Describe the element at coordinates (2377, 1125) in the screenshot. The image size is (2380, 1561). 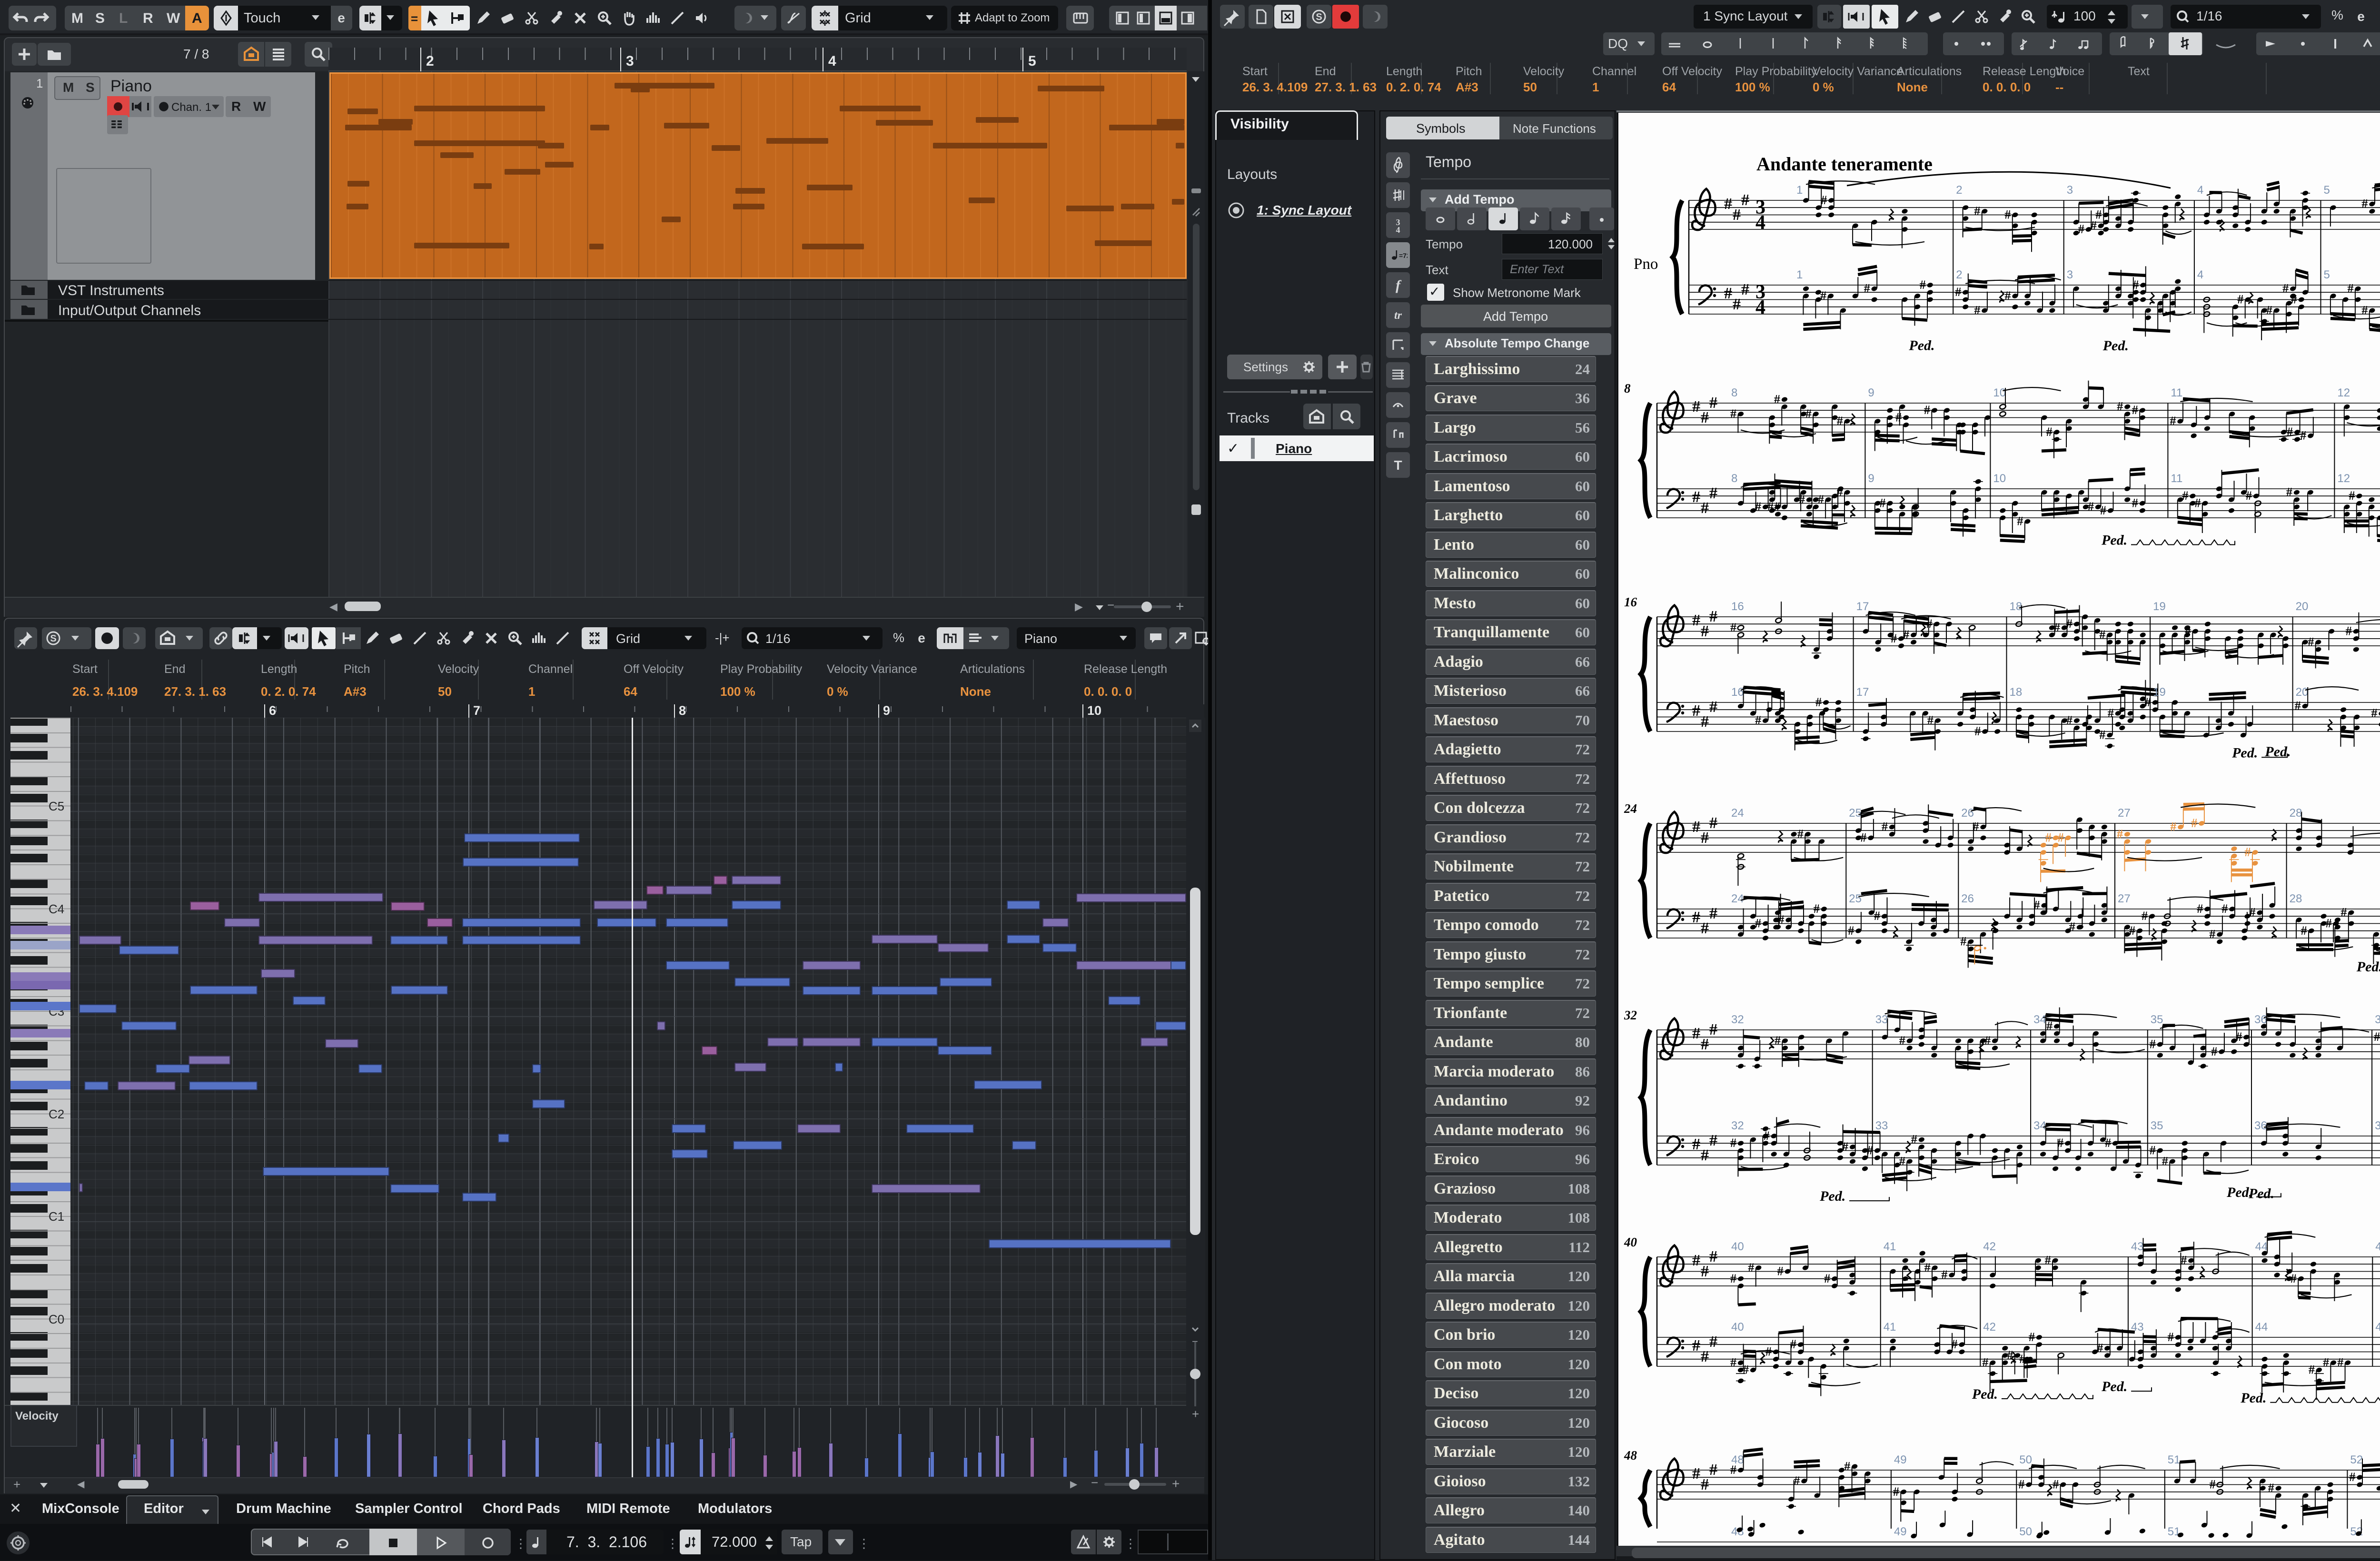
I see `svg-text: 37` at that location.